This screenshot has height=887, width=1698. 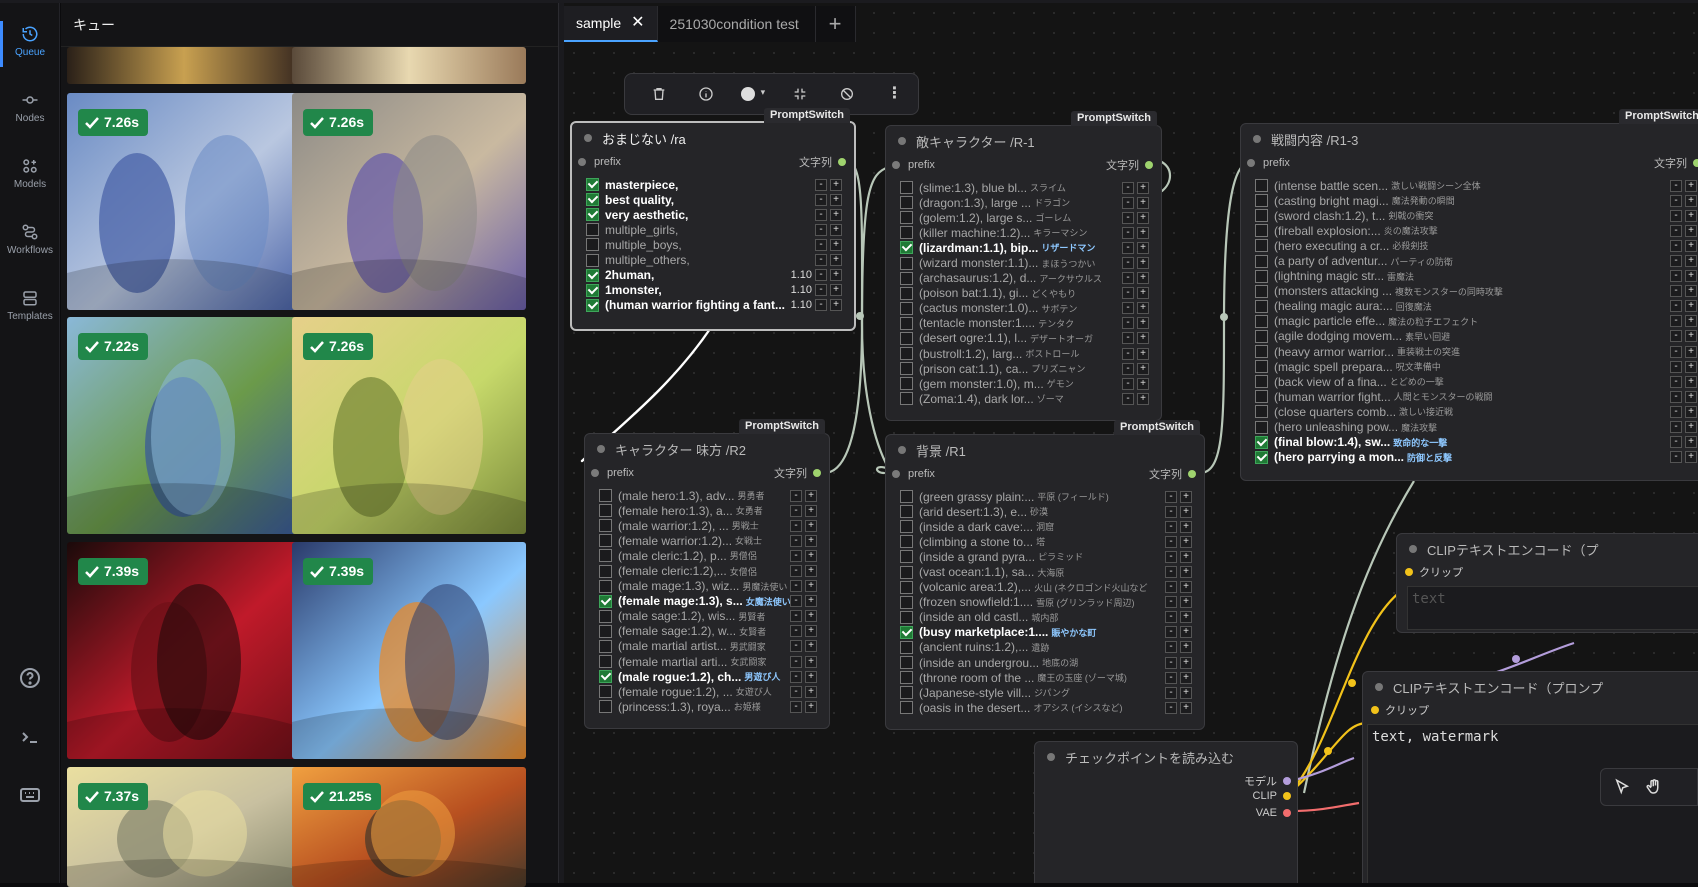 I want to click on delete-button, so click(x=658, y=94).